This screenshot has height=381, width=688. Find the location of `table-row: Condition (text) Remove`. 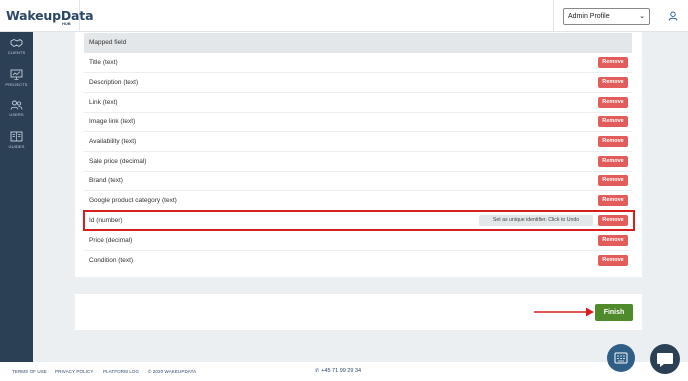

table-row: Condition (text) Remove is located at coordinates (358, 261).